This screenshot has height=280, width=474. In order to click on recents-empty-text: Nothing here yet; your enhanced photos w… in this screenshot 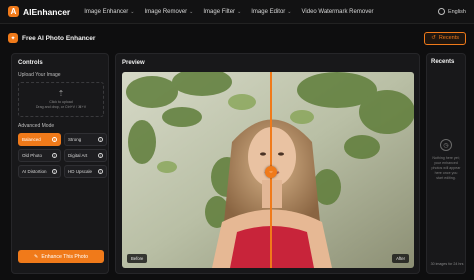, I will do `click(446, 168)`.